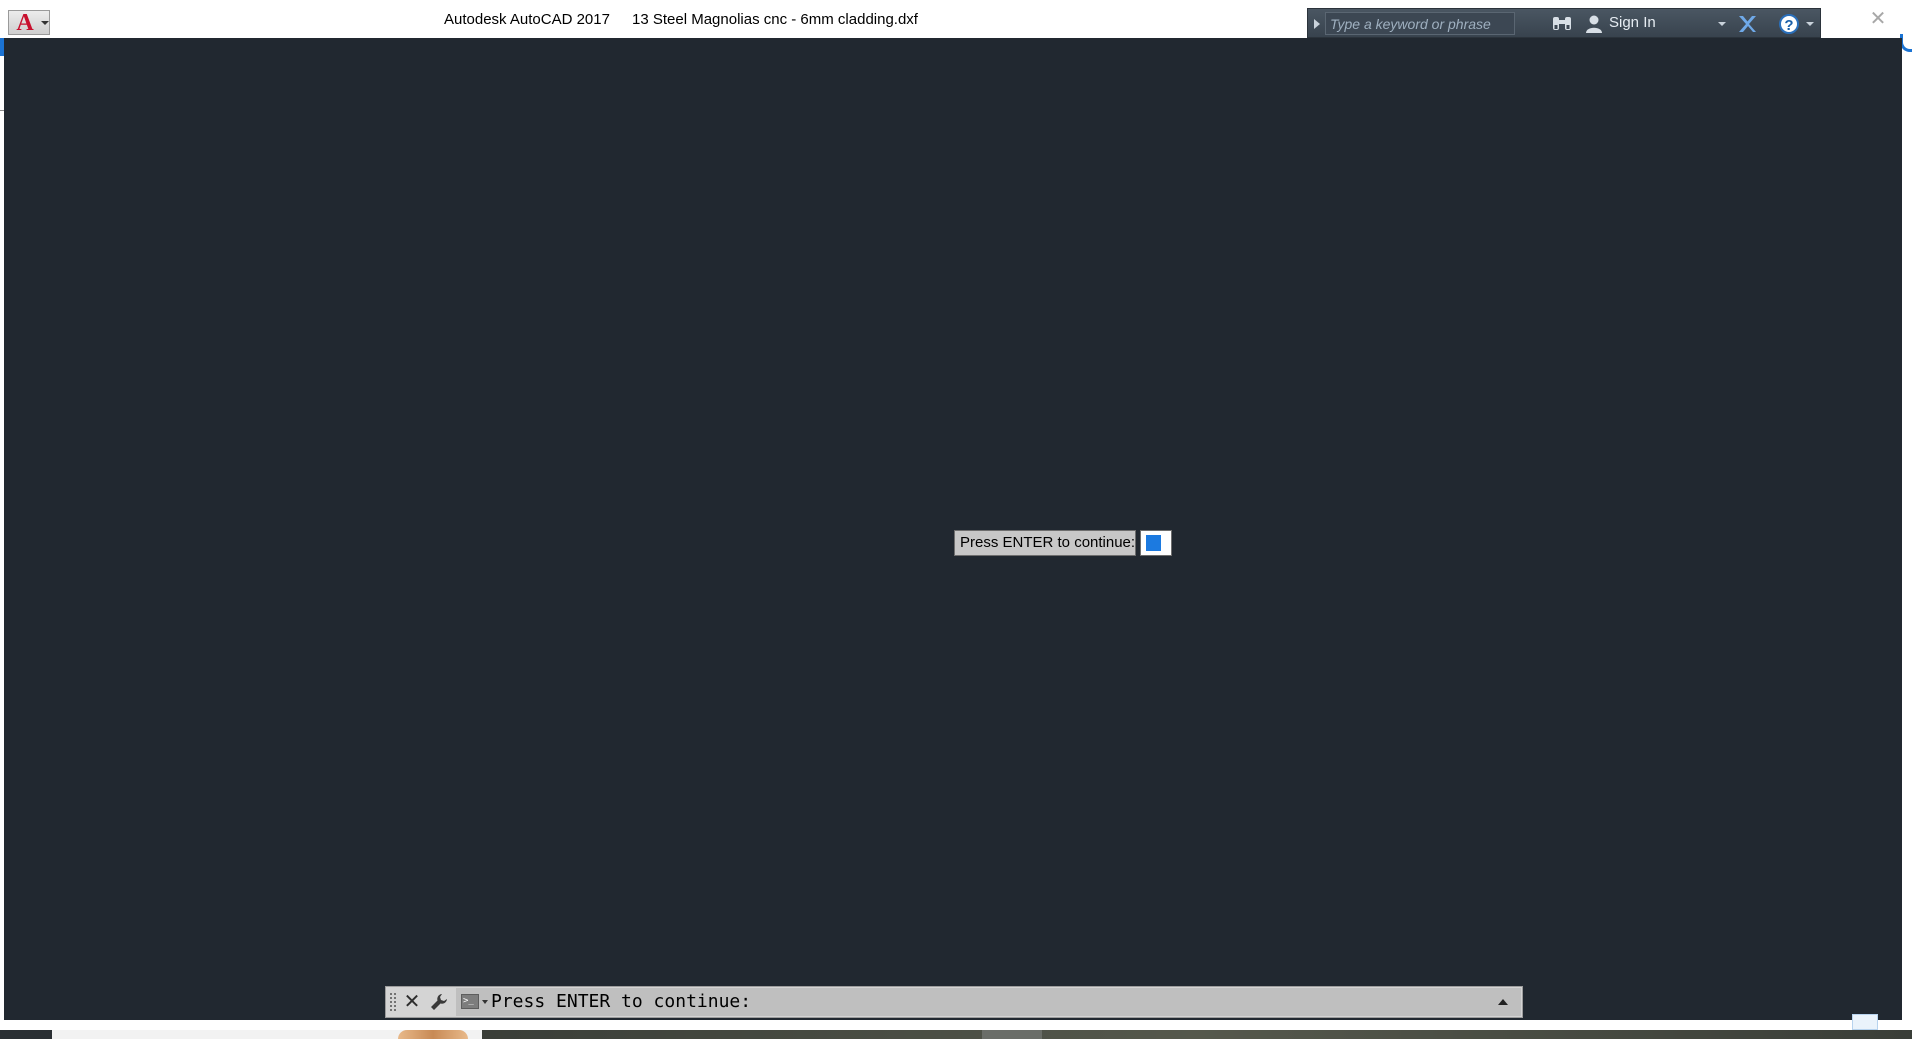  I want to click on command-line: ✕ >_ Press ENTER to continue:, so click(954, 1002).